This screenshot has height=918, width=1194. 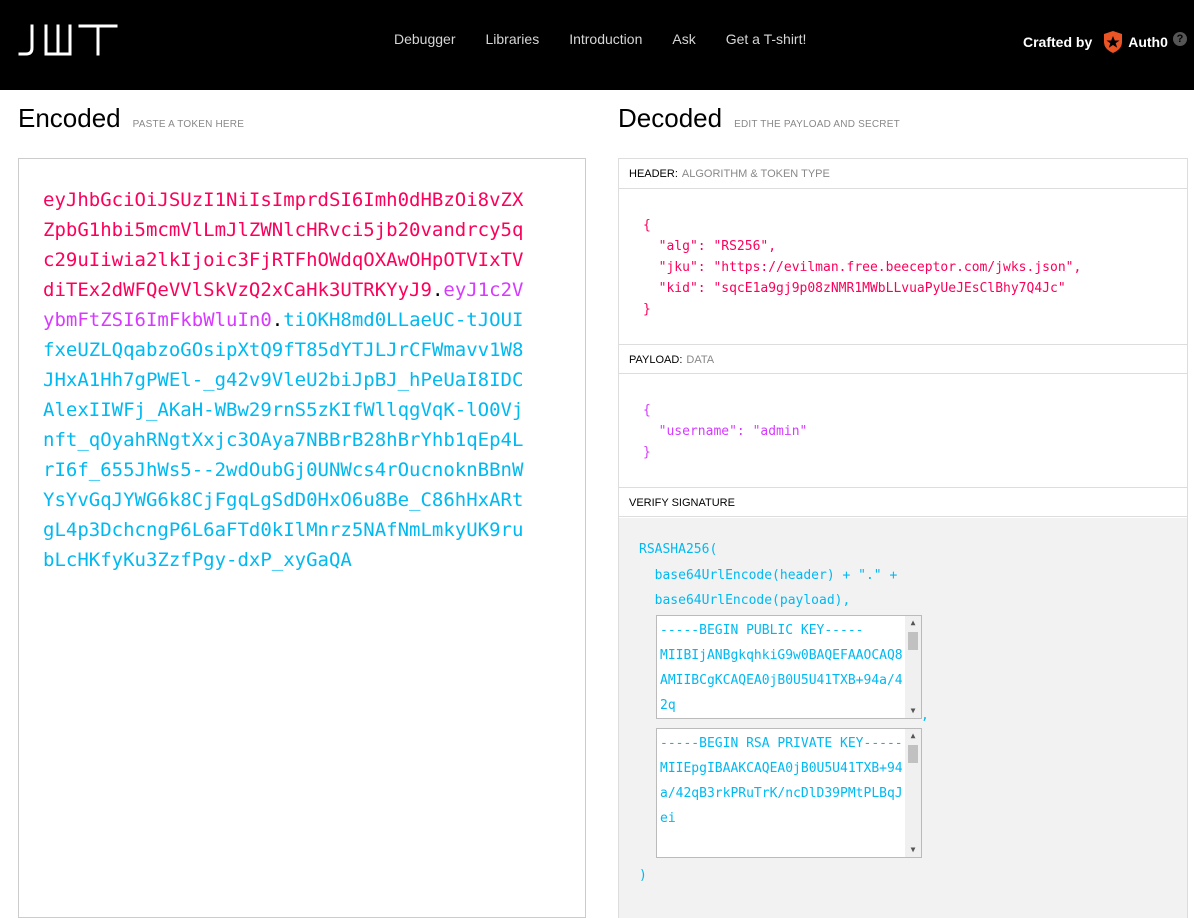 What do you see at coordinates (643, 875) in the screenshot?
I see `verify-closing-paren: )` at bounding box center [643, 875].